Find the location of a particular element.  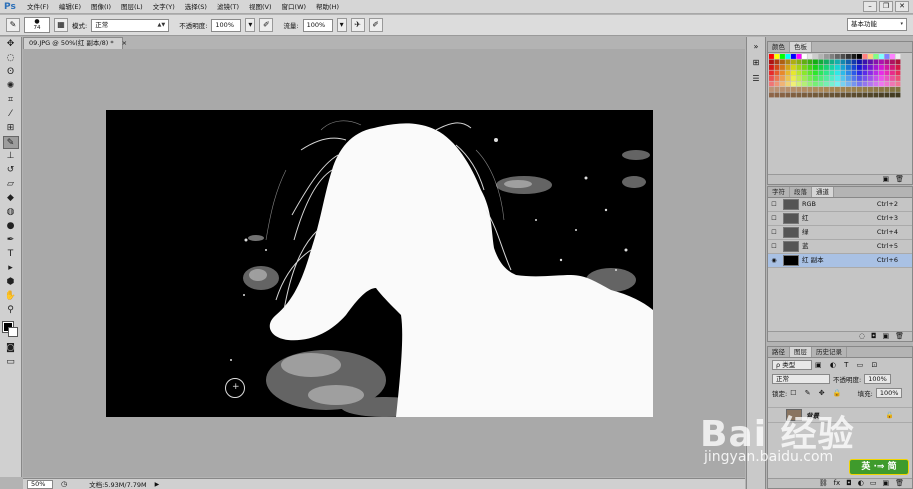

zoom-input: 50% is located at coordinates (40, 484).